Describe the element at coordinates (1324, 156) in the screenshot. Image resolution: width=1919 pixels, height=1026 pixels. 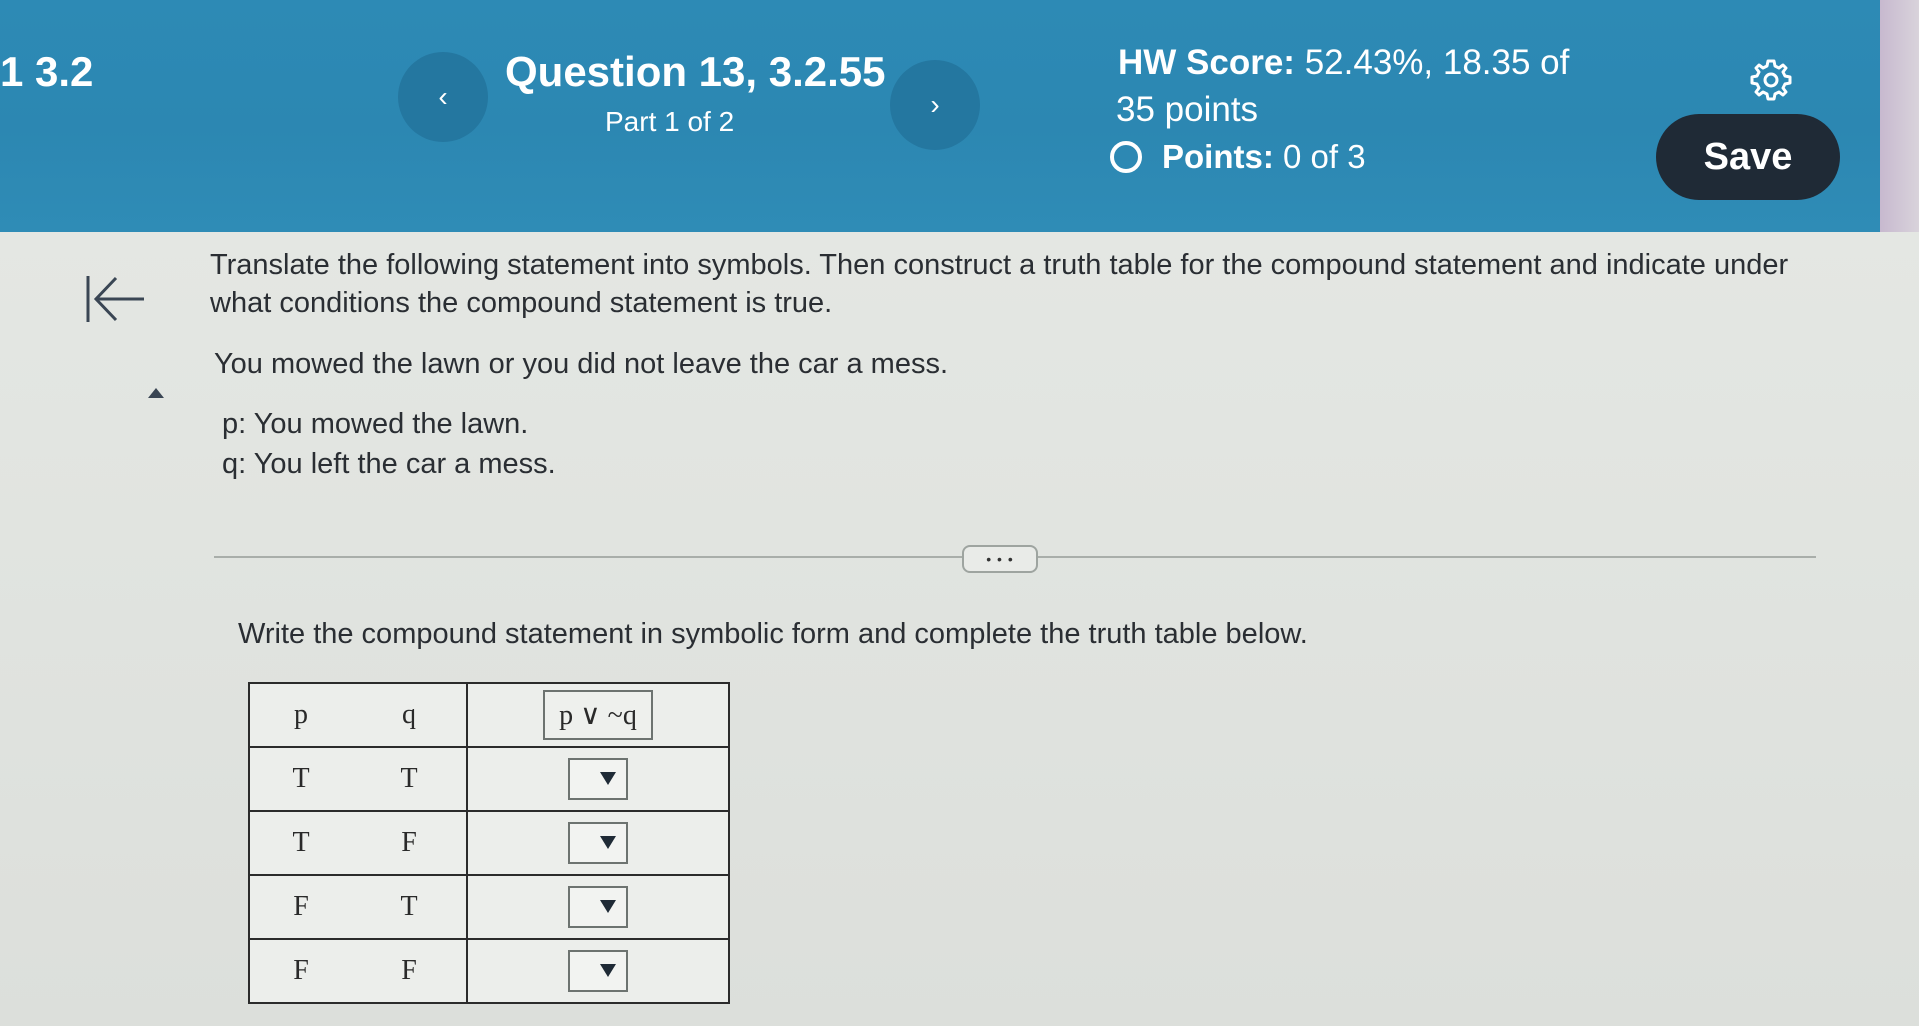
I see `points-value: 0 of 3` at that location.